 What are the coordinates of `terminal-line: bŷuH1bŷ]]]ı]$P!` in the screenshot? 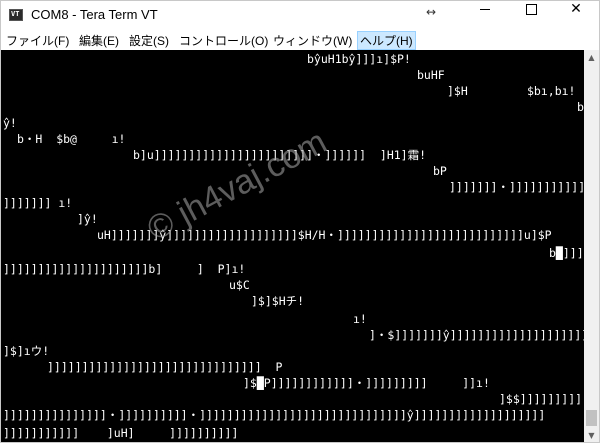 It's located at (359, 59).